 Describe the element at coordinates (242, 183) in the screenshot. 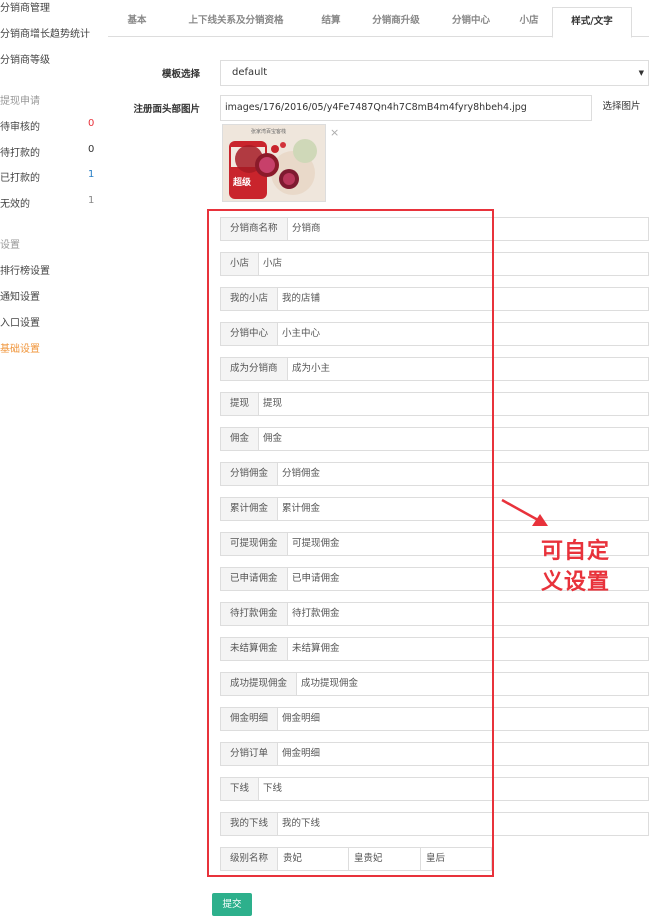

I see `thumbnail-tag: 超级` at that location.